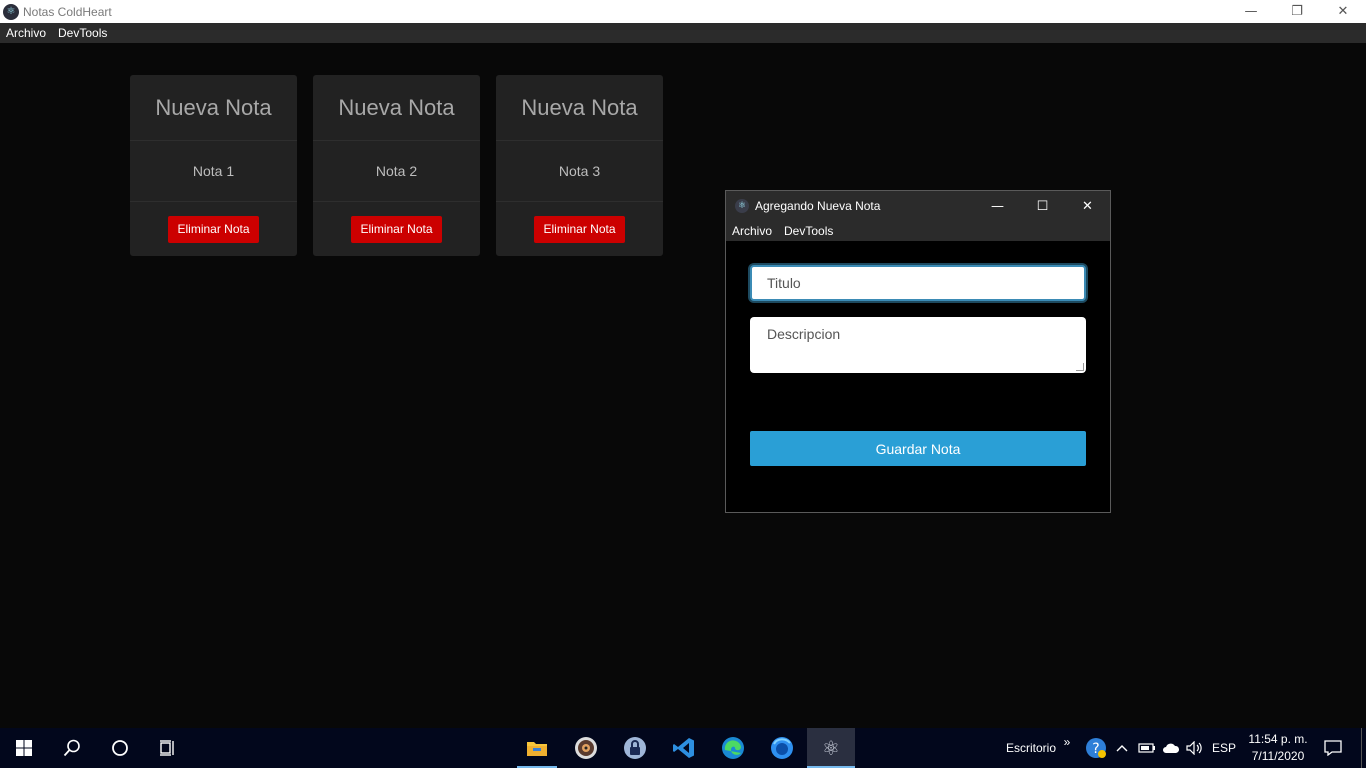 The image size is (1366, 768). I want to click on notification-icon, so click(1333, 748).